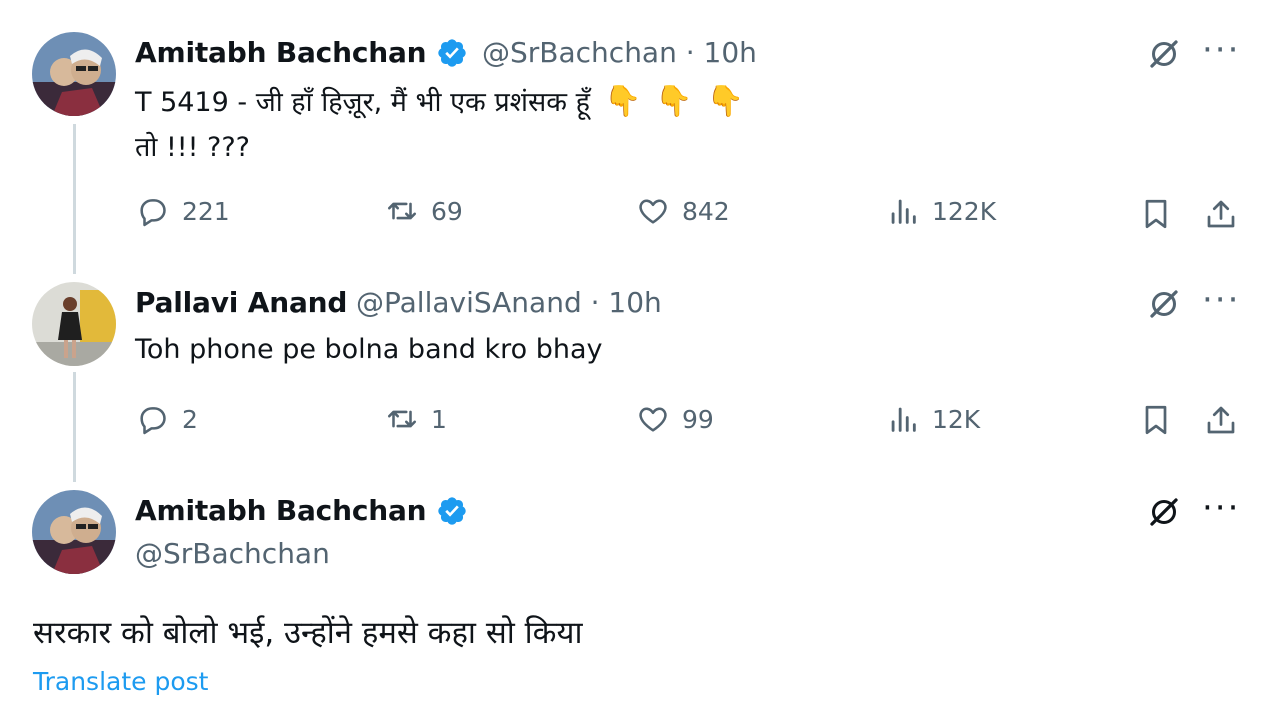  What do you see at coordinates (675, 419) in the screenshot?
I see `like-button: 99` at bounding box center [675, 419].